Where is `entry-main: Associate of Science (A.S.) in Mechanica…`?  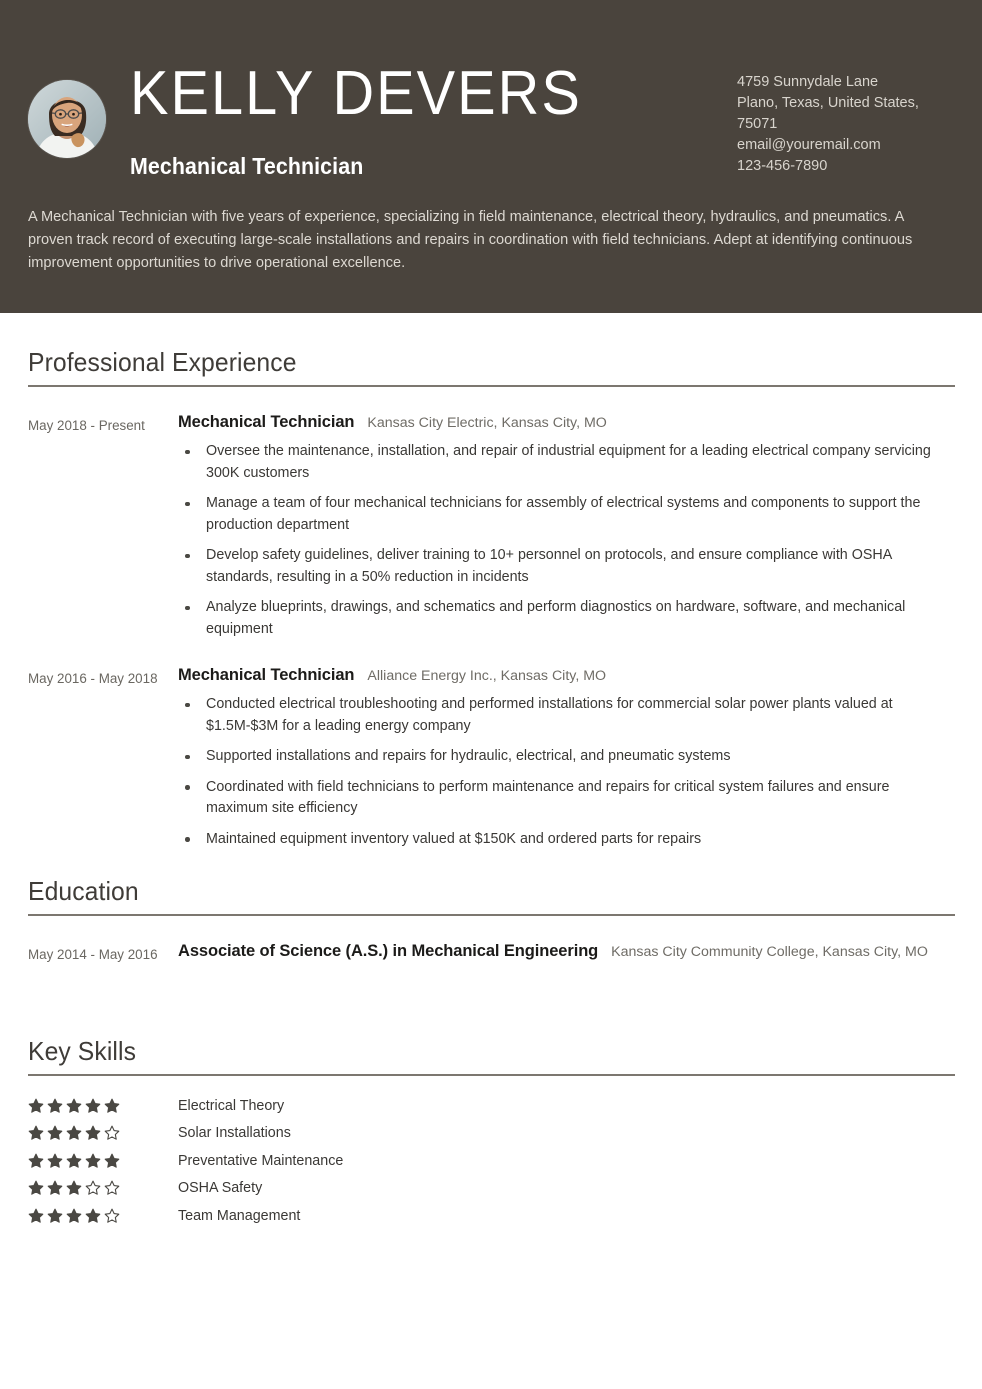
entry-main: Associate of Science (A.S.) in Mechanica… is located at coordinates (566, 953).